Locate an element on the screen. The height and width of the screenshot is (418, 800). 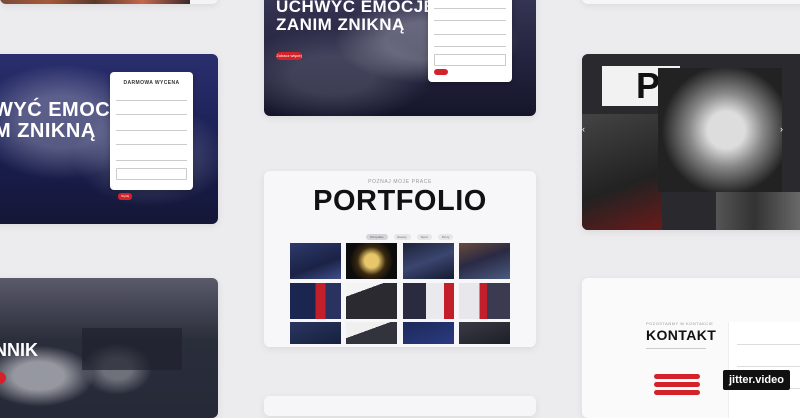
hero-cta-label: Zobacz więcej is located at coordinates (289, 55).